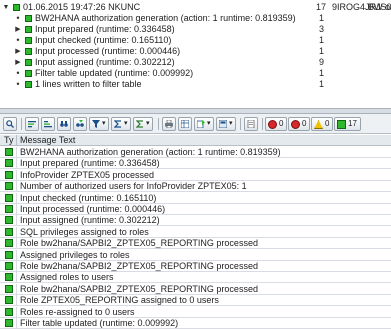 The height and width of the screenshot is (330, 391). I want to click on message-row: Roles re-assigned to 0 users, so click(195, 312).